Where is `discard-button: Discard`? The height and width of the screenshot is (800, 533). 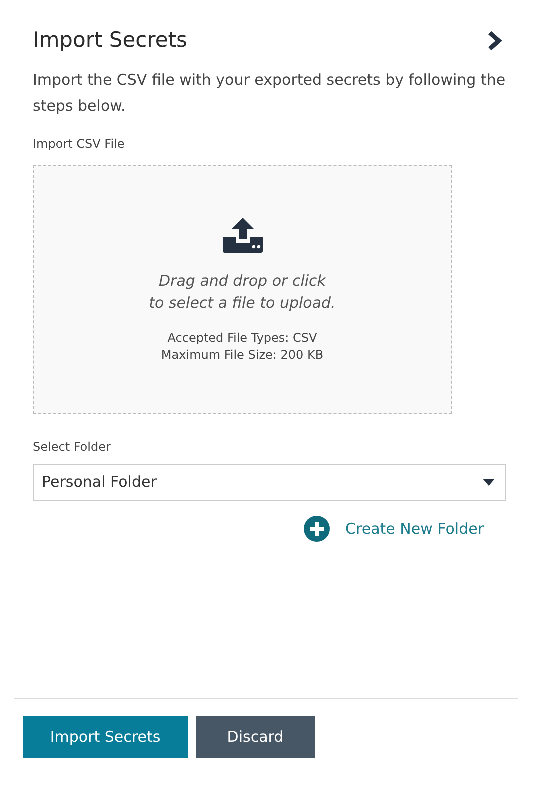 discard-button: Discard is located at coordinates (255, 737).